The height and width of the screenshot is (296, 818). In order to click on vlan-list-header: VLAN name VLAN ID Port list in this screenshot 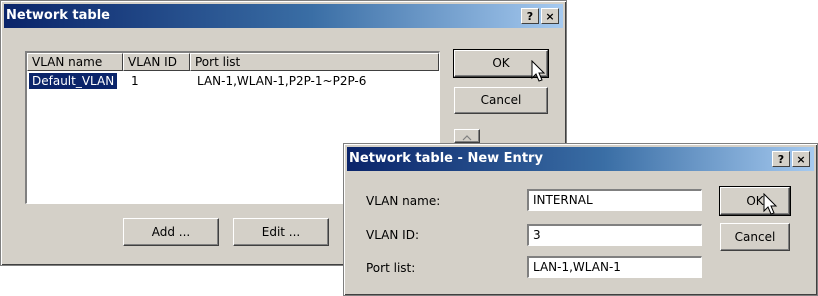, I will do `click(233, 62)`.